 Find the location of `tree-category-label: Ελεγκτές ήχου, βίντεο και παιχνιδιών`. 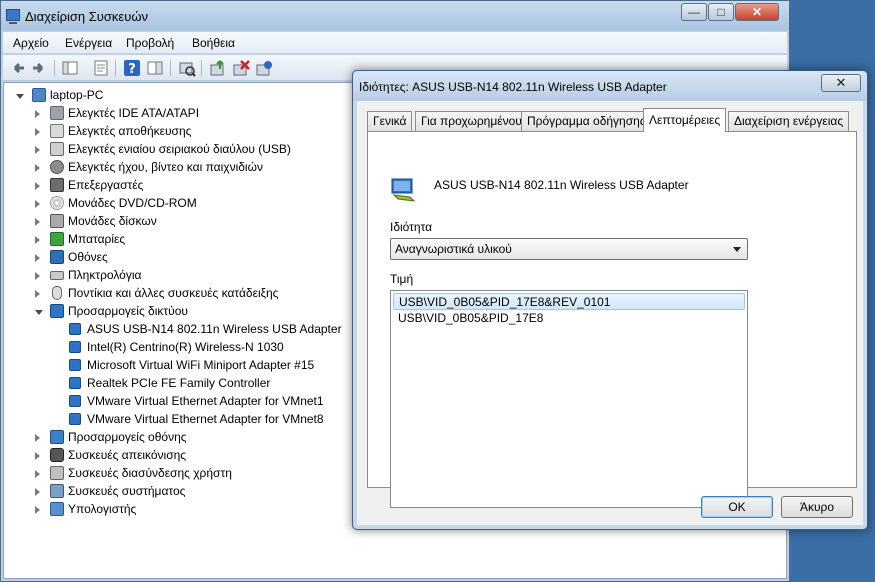

tree-category-label: Ελεγκτές ήχου, βίντεο και παιχνιδιών is located at coordinates (165, 167).